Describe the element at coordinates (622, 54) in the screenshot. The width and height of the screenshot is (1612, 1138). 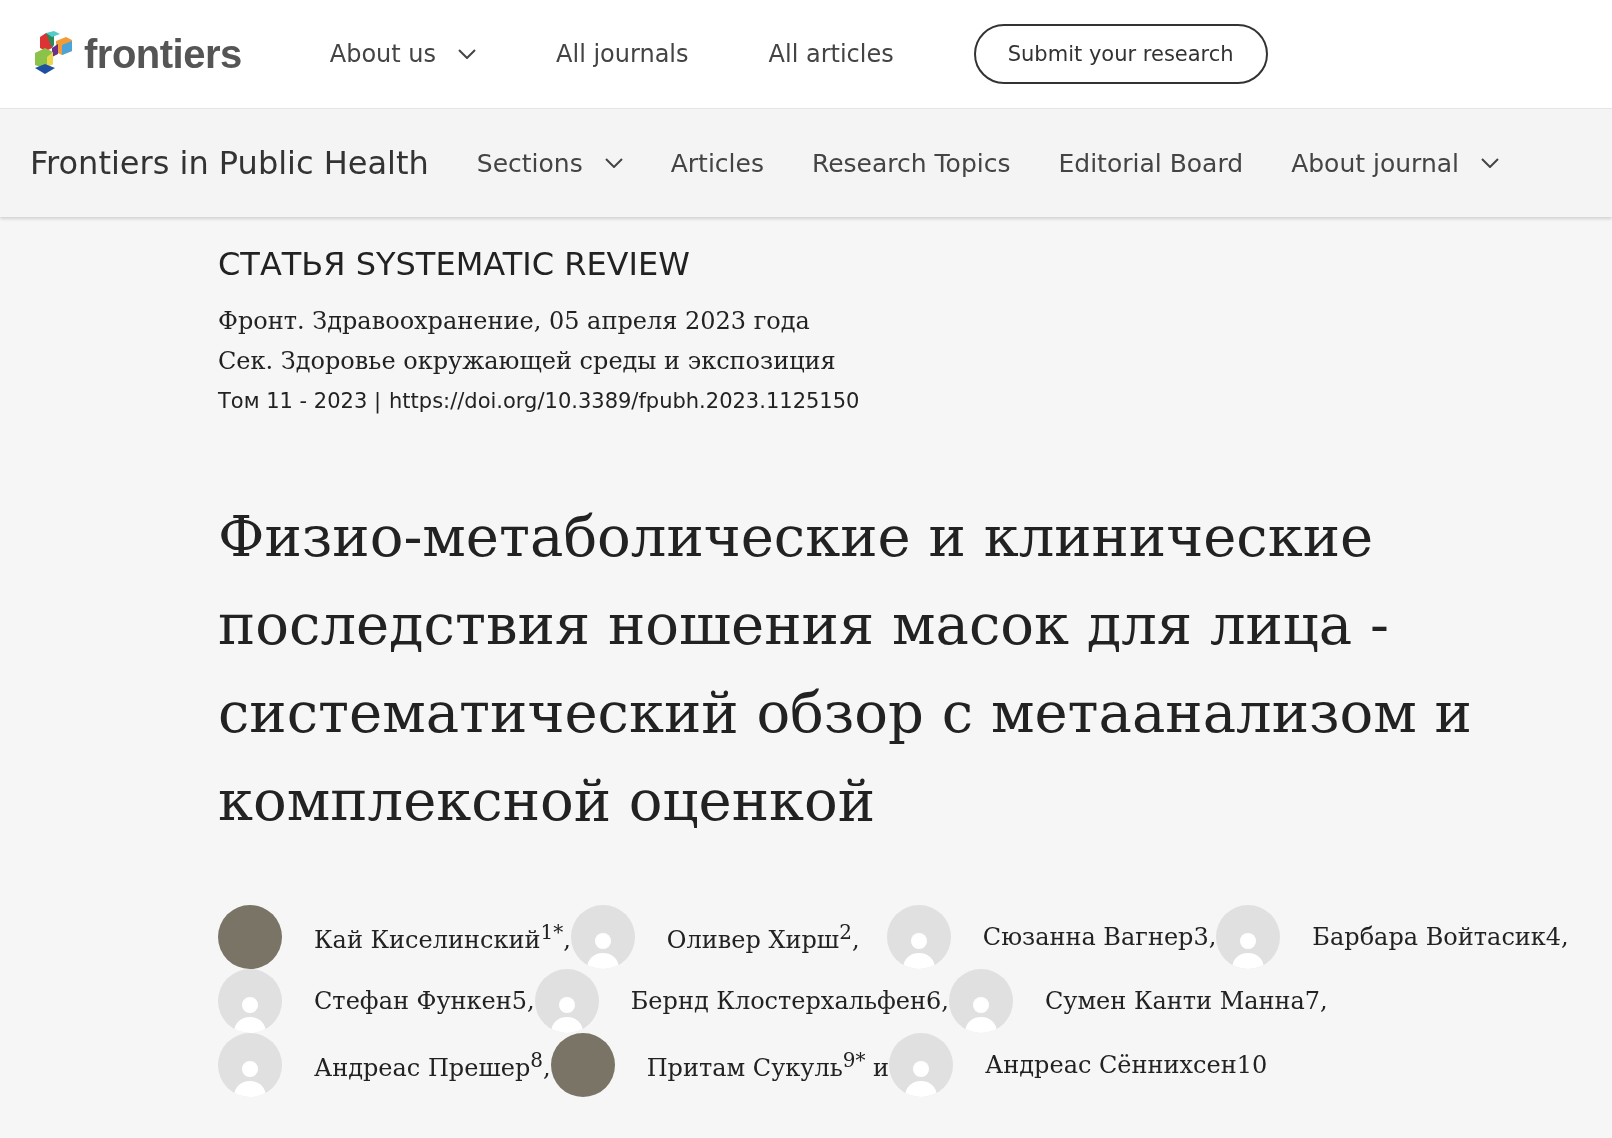
I see `nav-link: All journals` at that location.